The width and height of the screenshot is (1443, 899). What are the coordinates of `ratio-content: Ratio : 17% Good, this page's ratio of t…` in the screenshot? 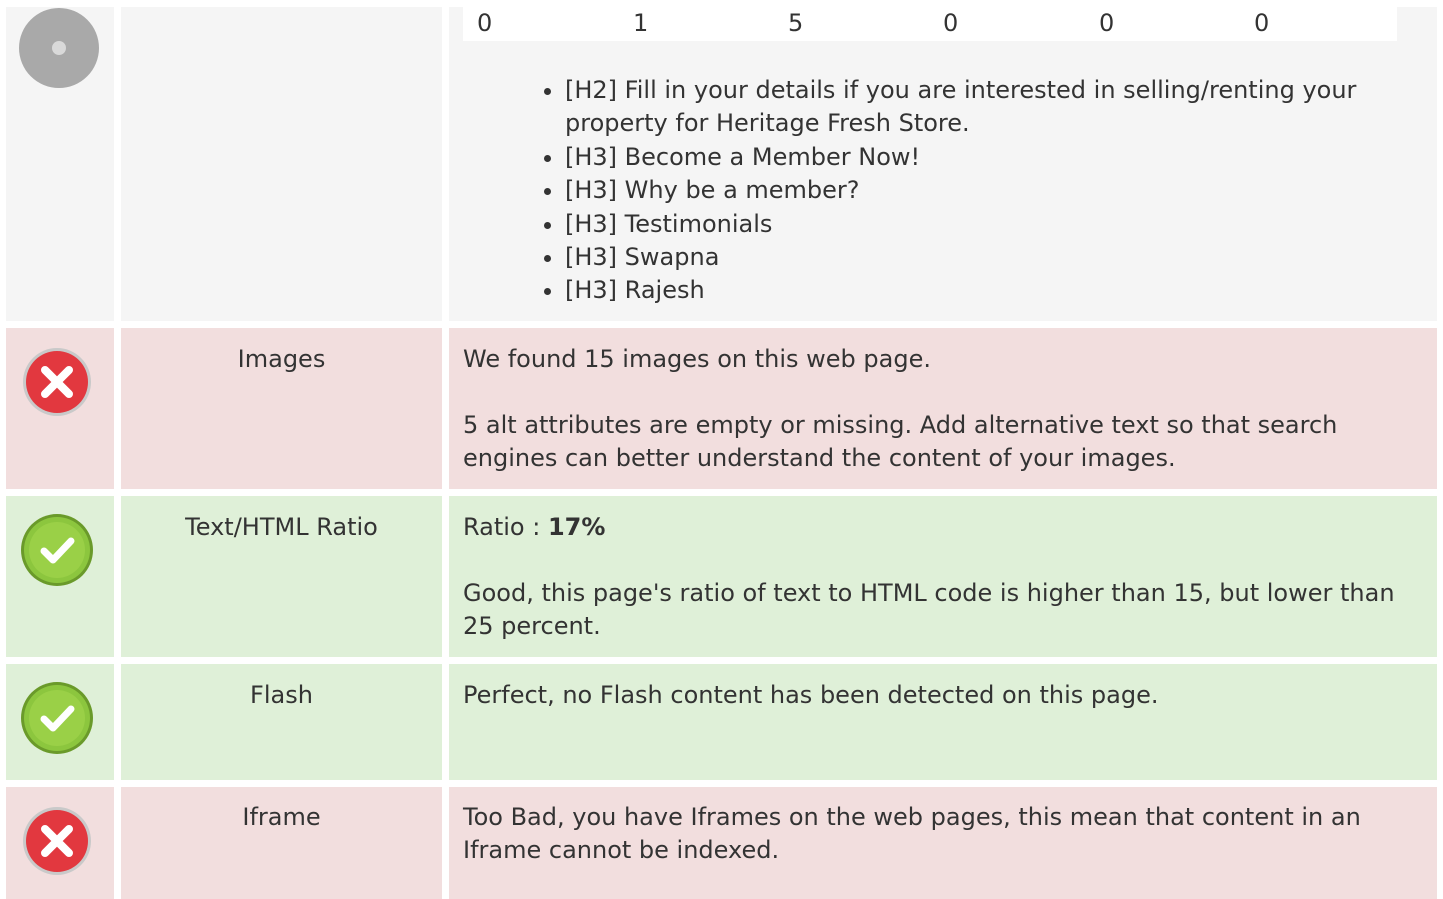 It's located at (935, 577).